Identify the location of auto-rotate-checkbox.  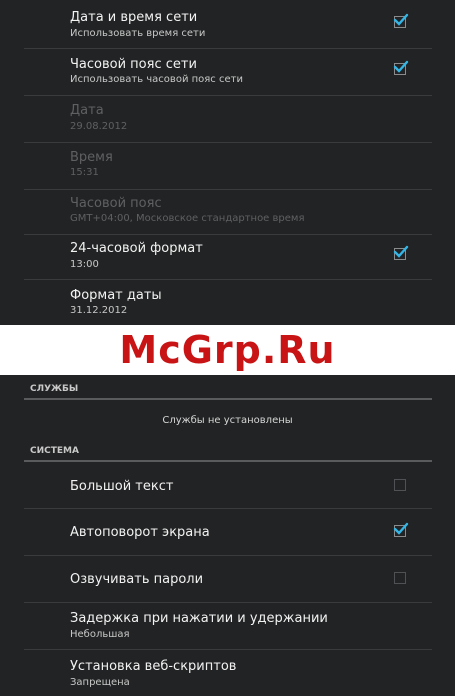
(401, 529).